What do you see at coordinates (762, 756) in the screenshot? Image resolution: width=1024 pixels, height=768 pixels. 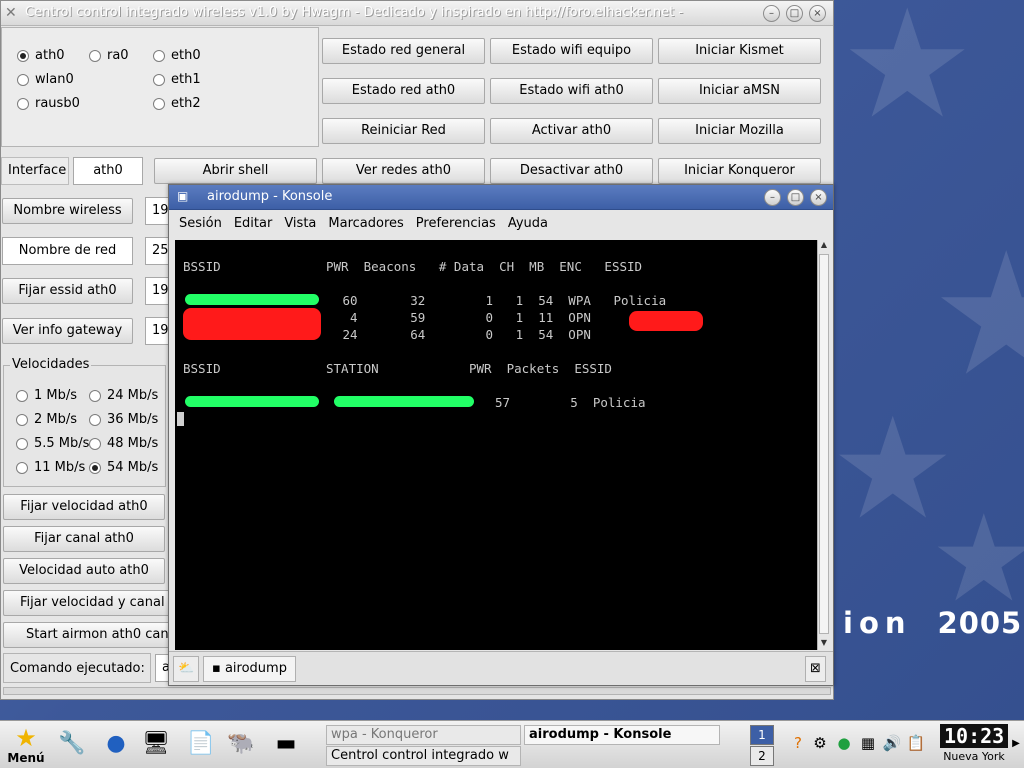 I see `pager-desktop-2: 2` at bounding box center [762, 756].